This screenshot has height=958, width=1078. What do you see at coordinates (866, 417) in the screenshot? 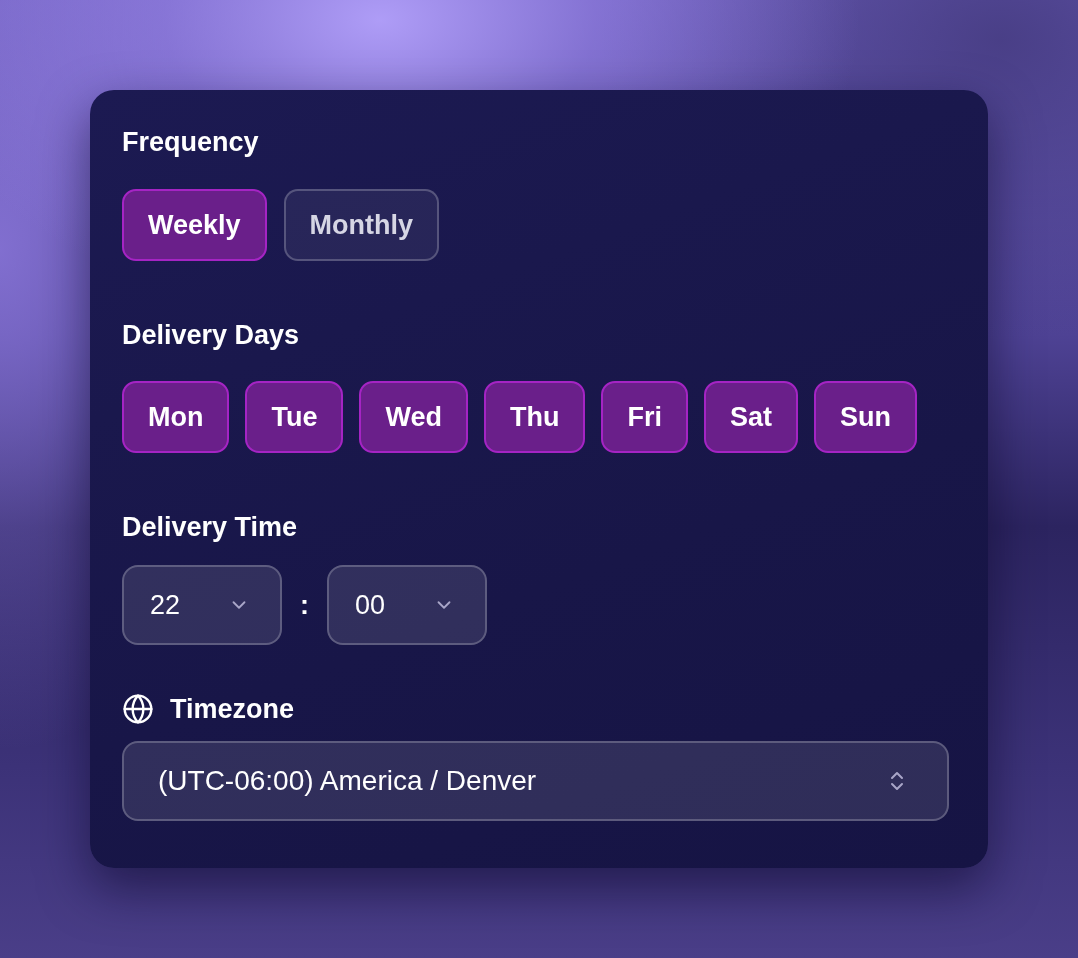
I see `day-toggle: Sun` at bounding box center [866, 417].